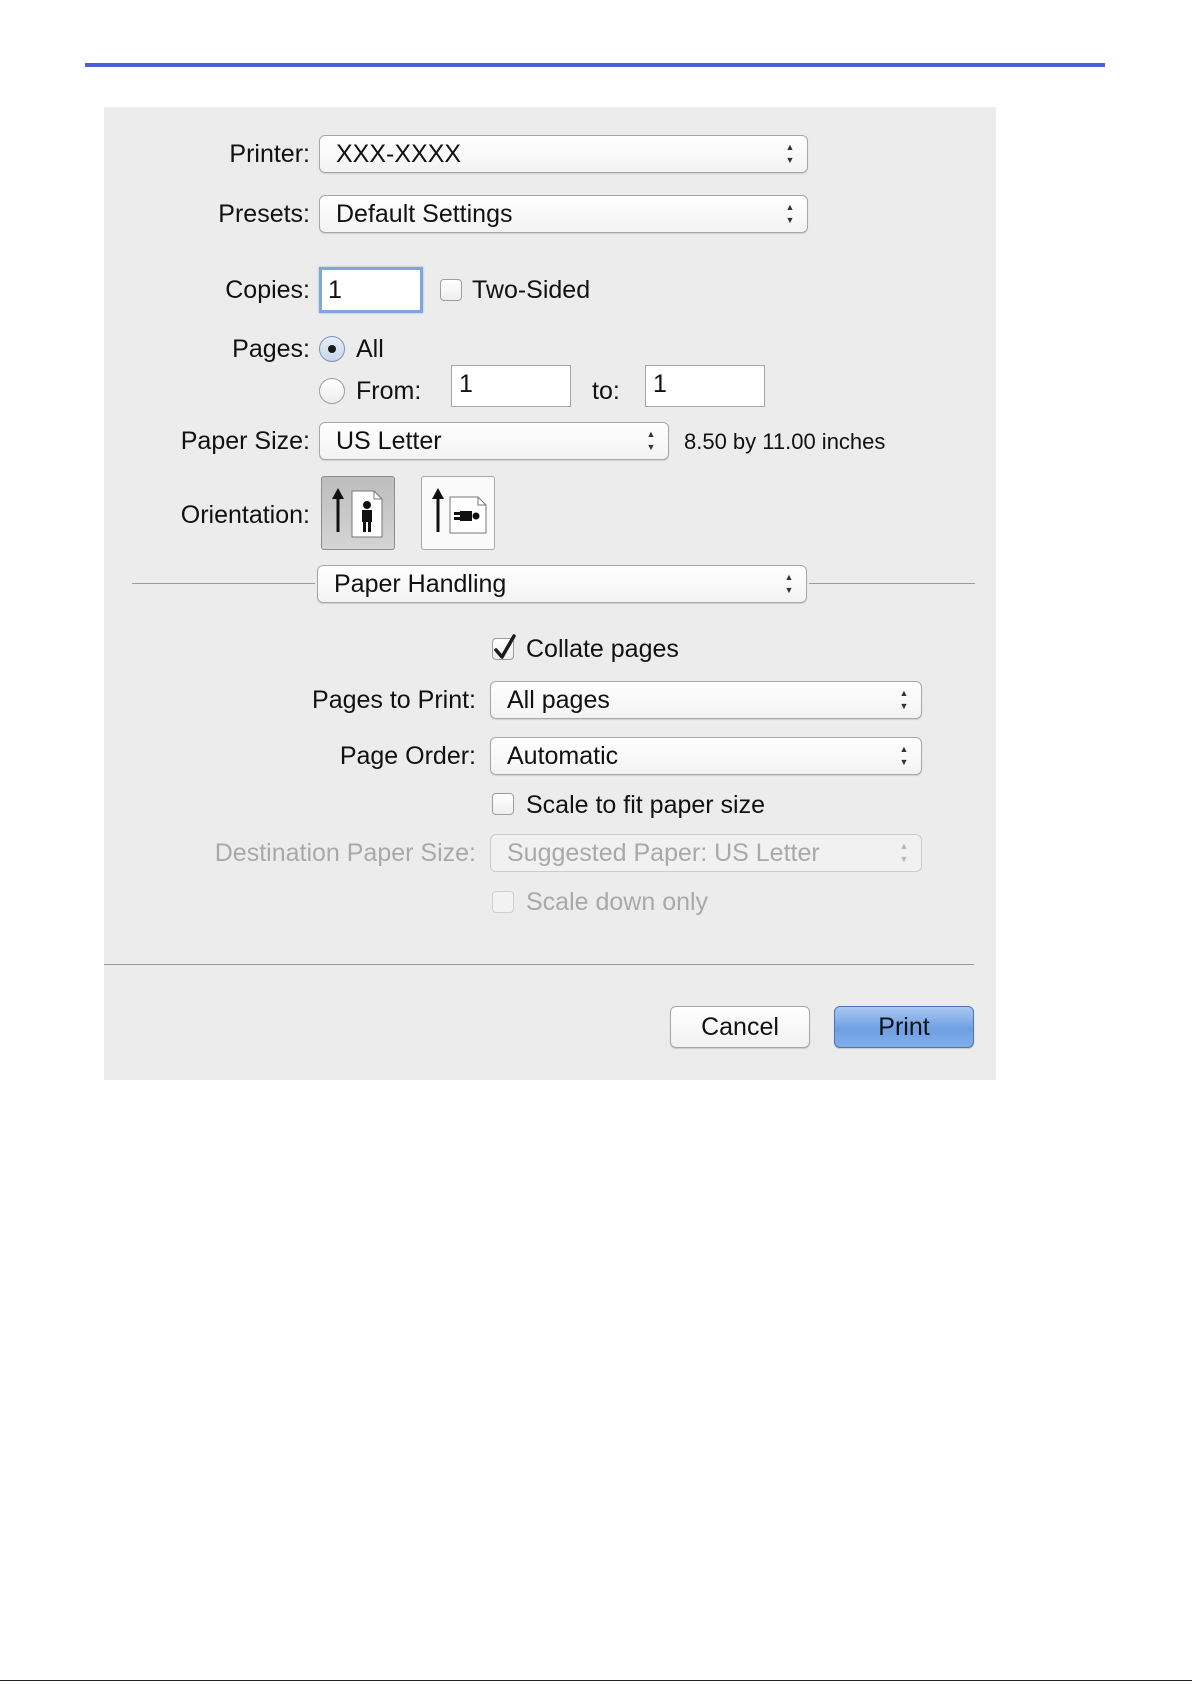  I want to click on radio-dot-icon, so click(332, 349).